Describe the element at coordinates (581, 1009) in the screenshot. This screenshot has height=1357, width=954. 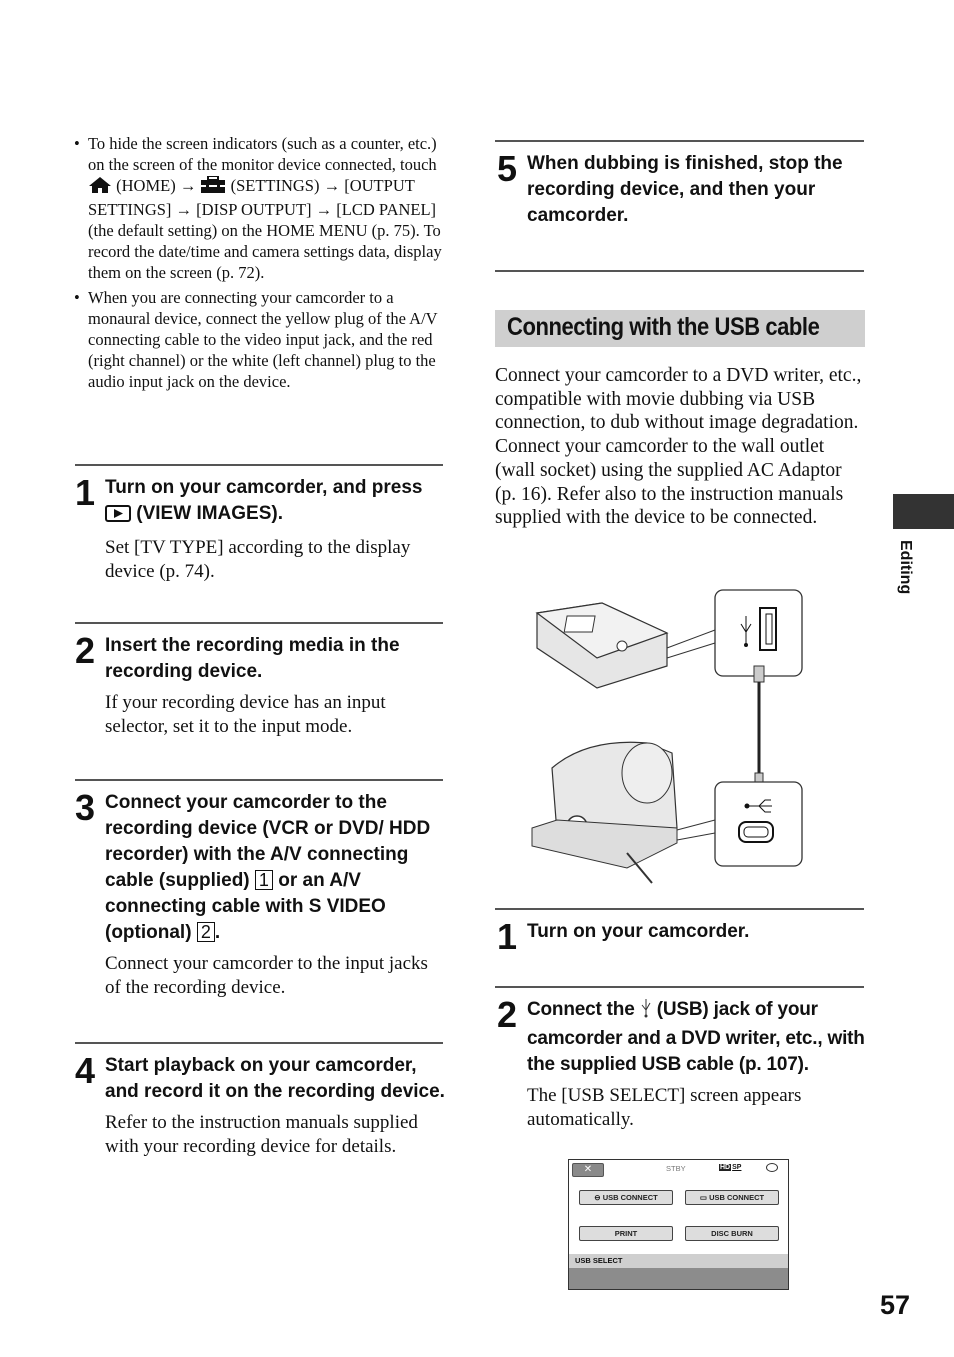
I see `step-title-text: Connect the` at that location.